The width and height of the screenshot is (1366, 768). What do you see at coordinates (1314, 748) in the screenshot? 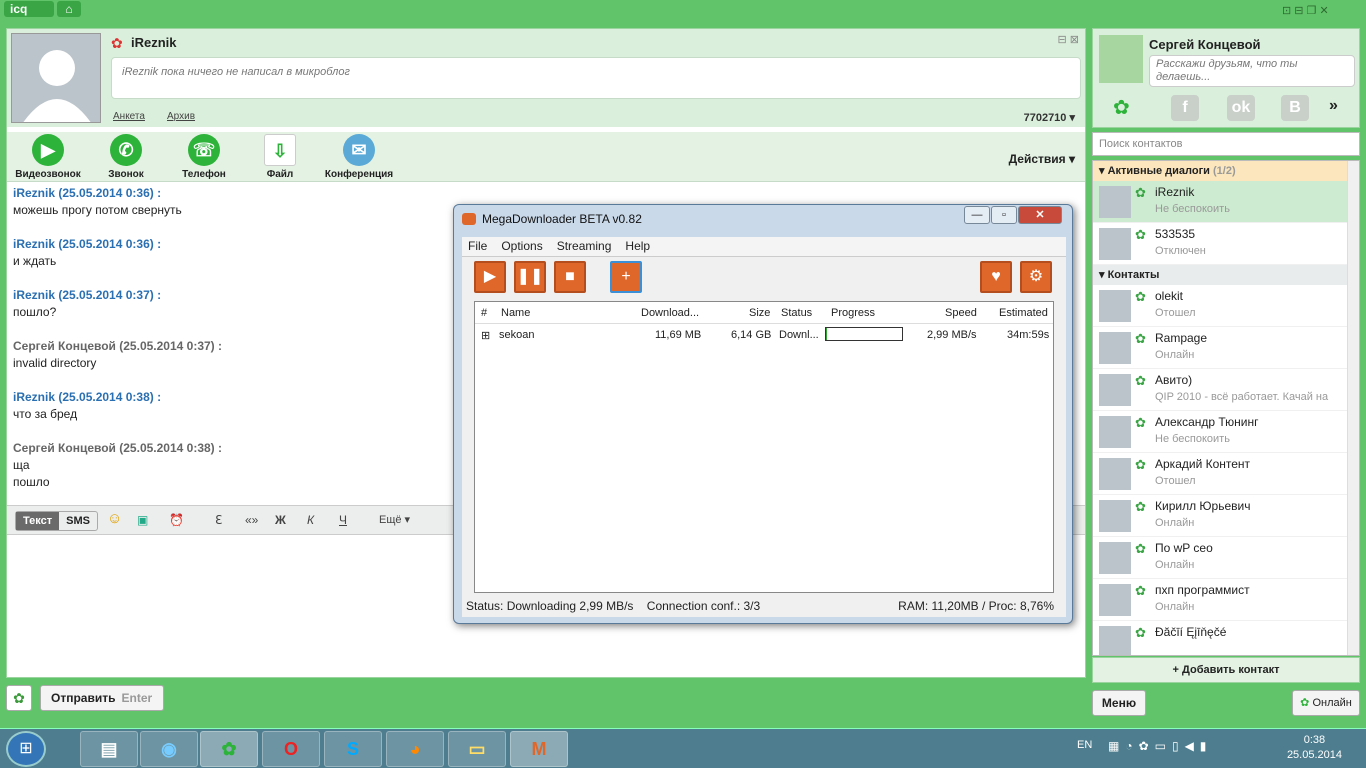
I see `clock: 0:38 25.05.2014` at bounding box center [1314, 748].